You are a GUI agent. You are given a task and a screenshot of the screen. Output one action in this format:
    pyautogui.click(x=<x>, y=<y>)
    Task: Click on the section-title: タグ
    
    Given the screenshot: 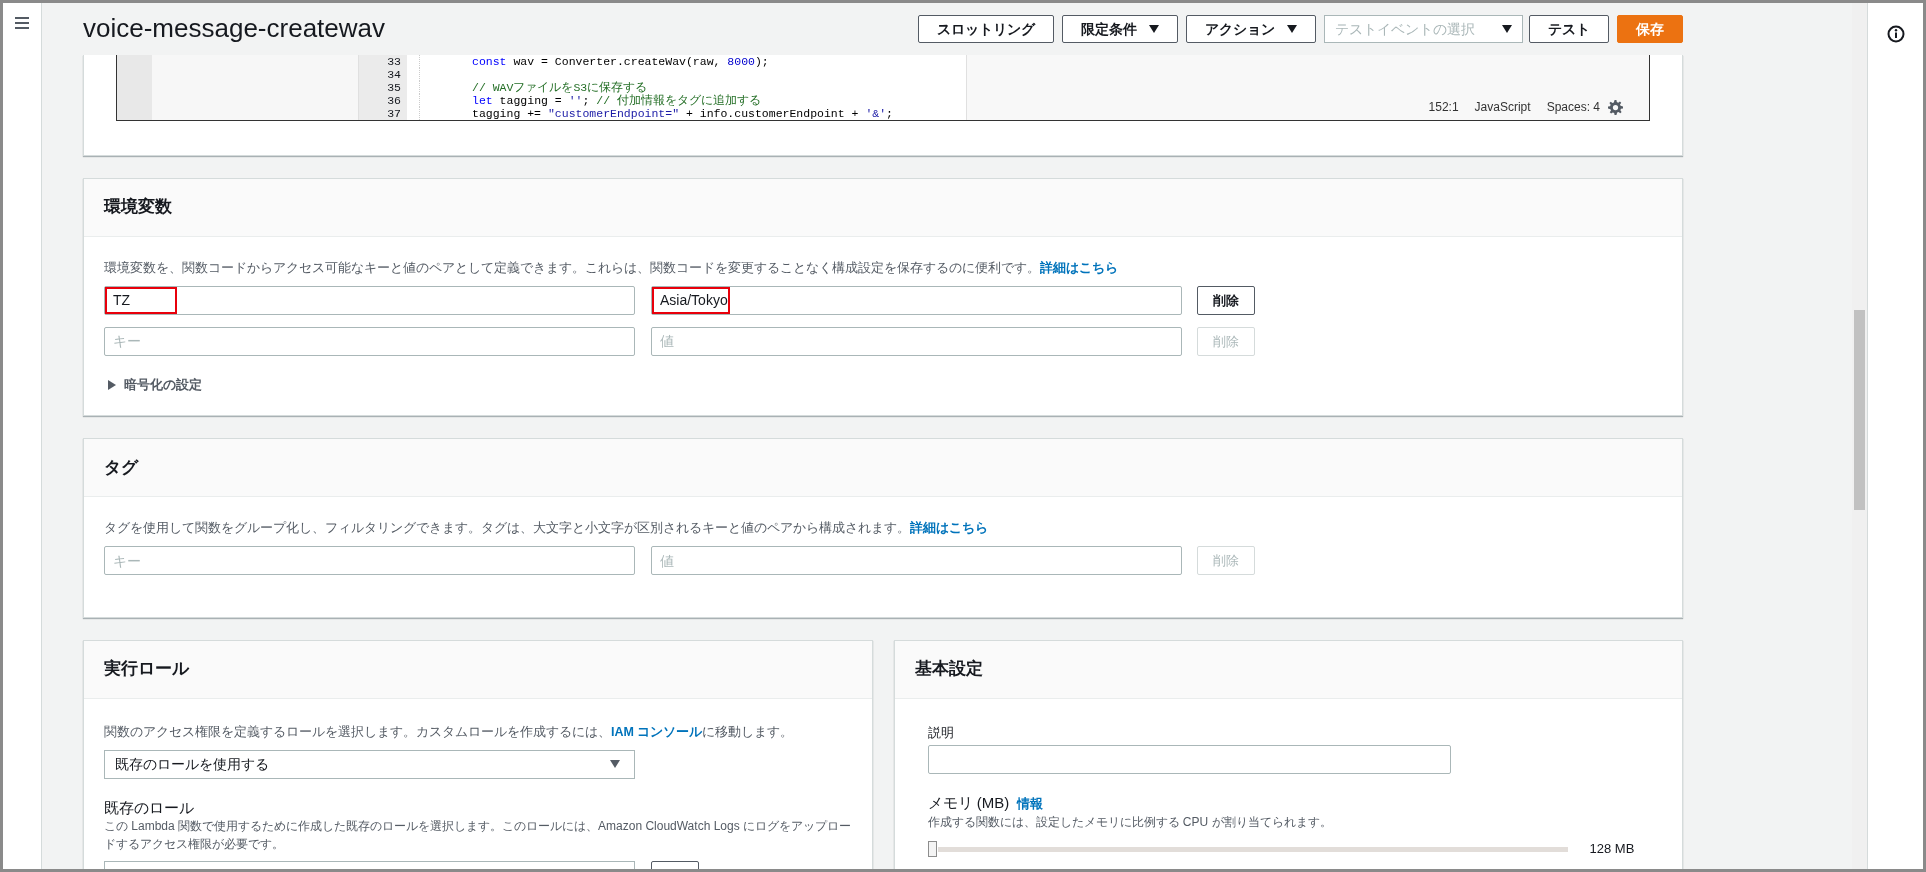 What is the action you would take?
    pyautogui.click(x=121, y=467)
    